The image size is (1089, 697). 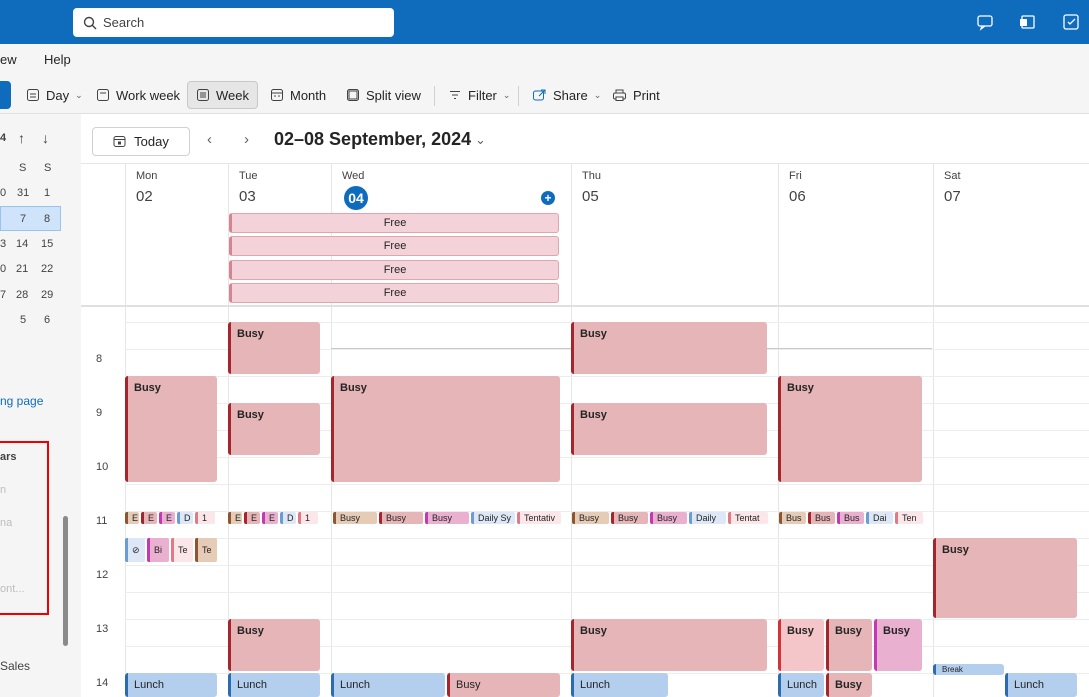 I want to click on chevron-left-icon: ‹, so click(x=209, y=139).